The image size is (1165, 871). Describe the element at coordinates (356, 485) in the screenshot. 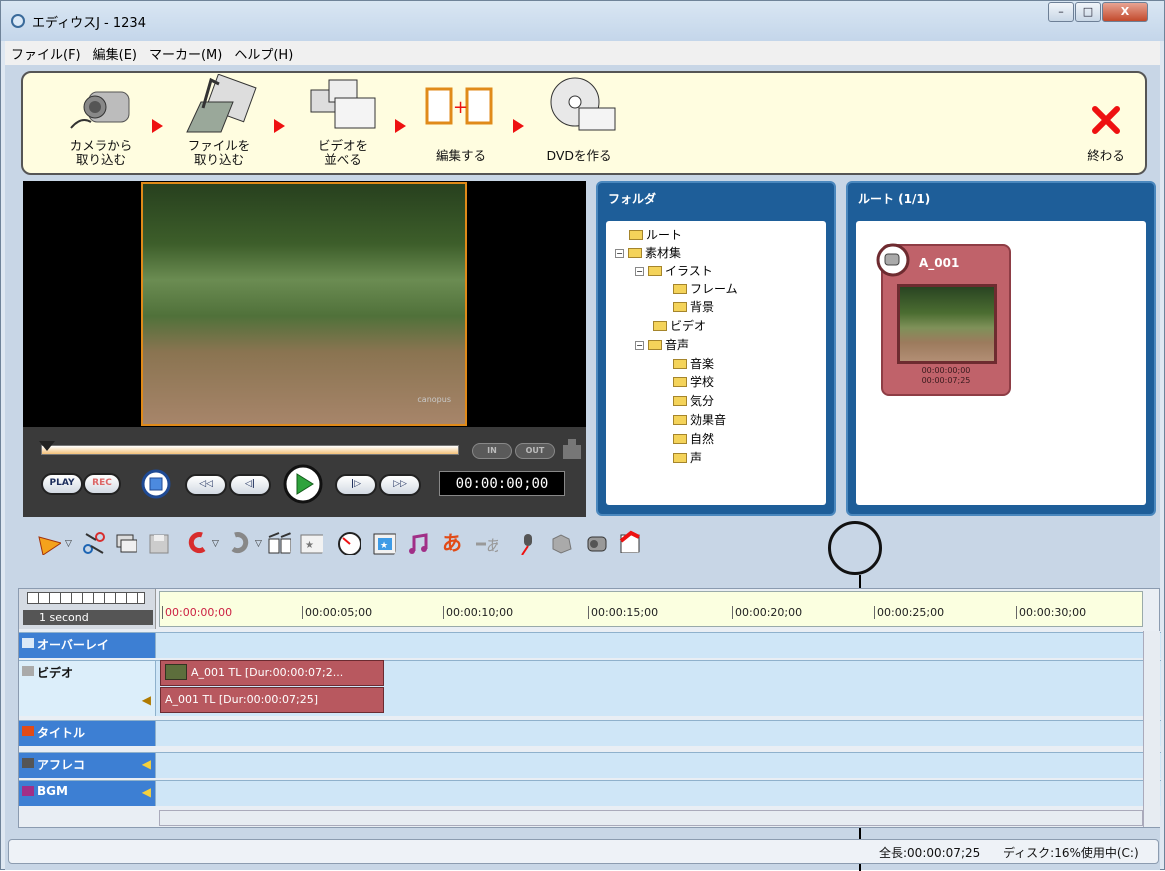

I see `step-forward-button: |▷` at that location.